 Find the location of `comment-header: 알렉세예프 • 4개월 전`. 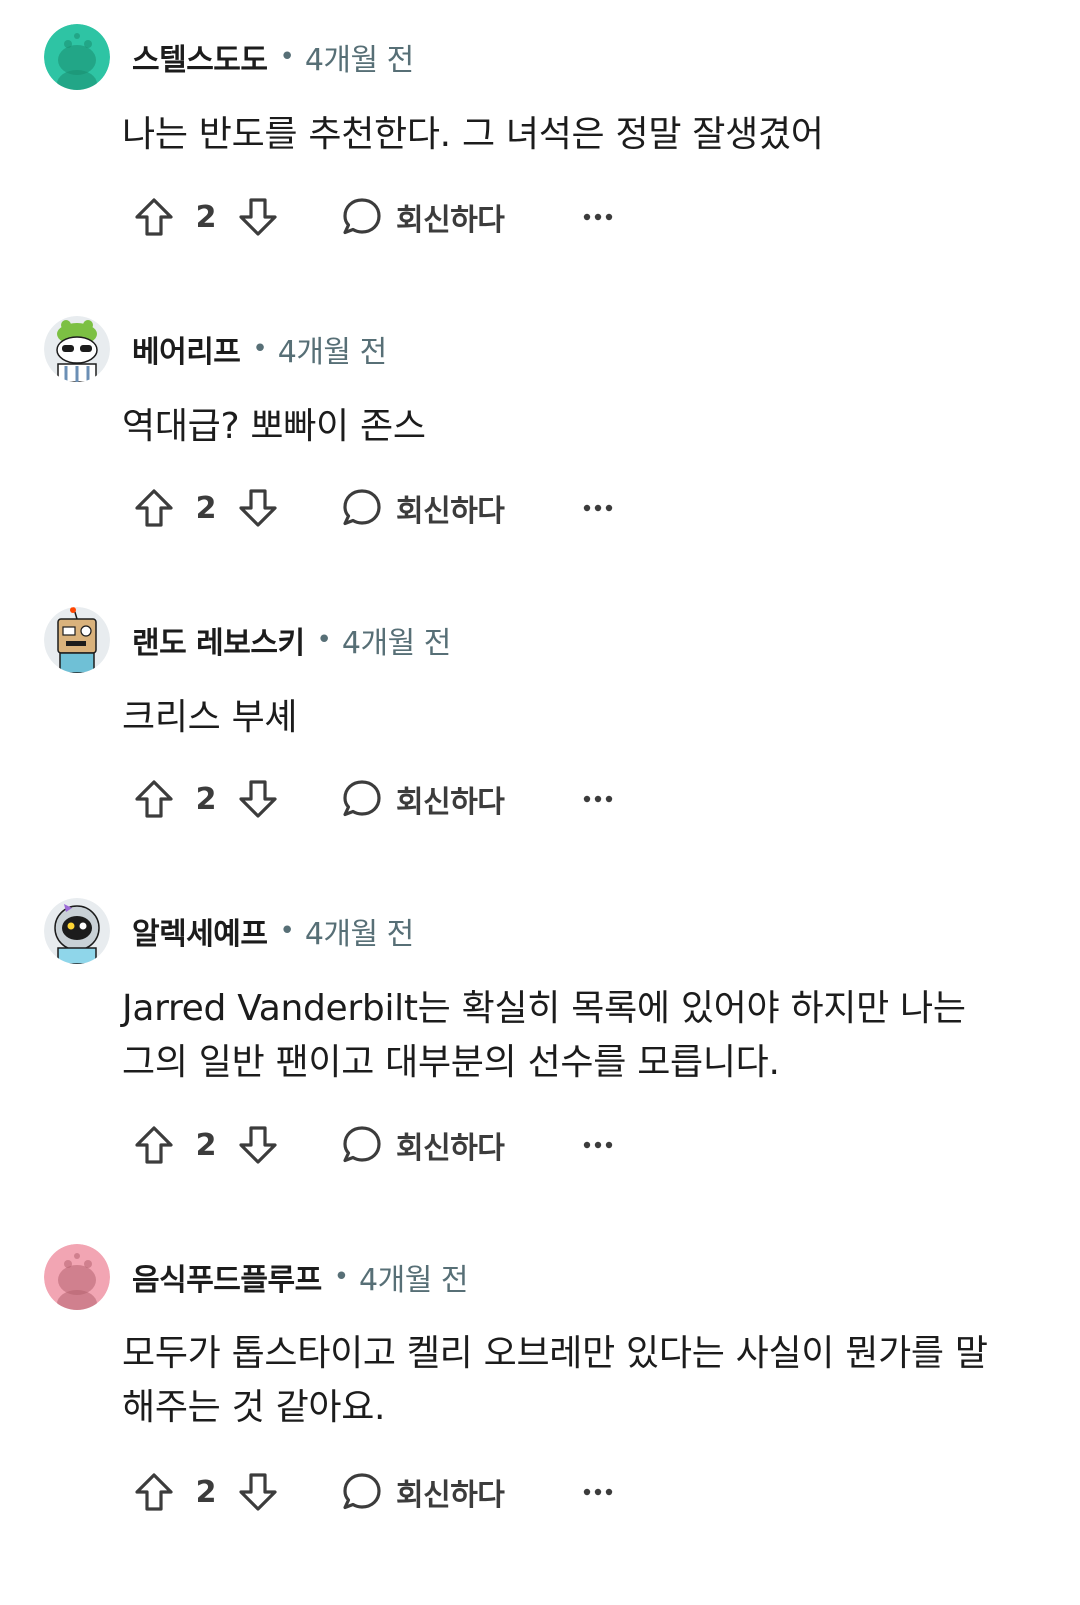

comment-header: 알렉세예프 • 4개월 전 is located at coordinates (229, 931).